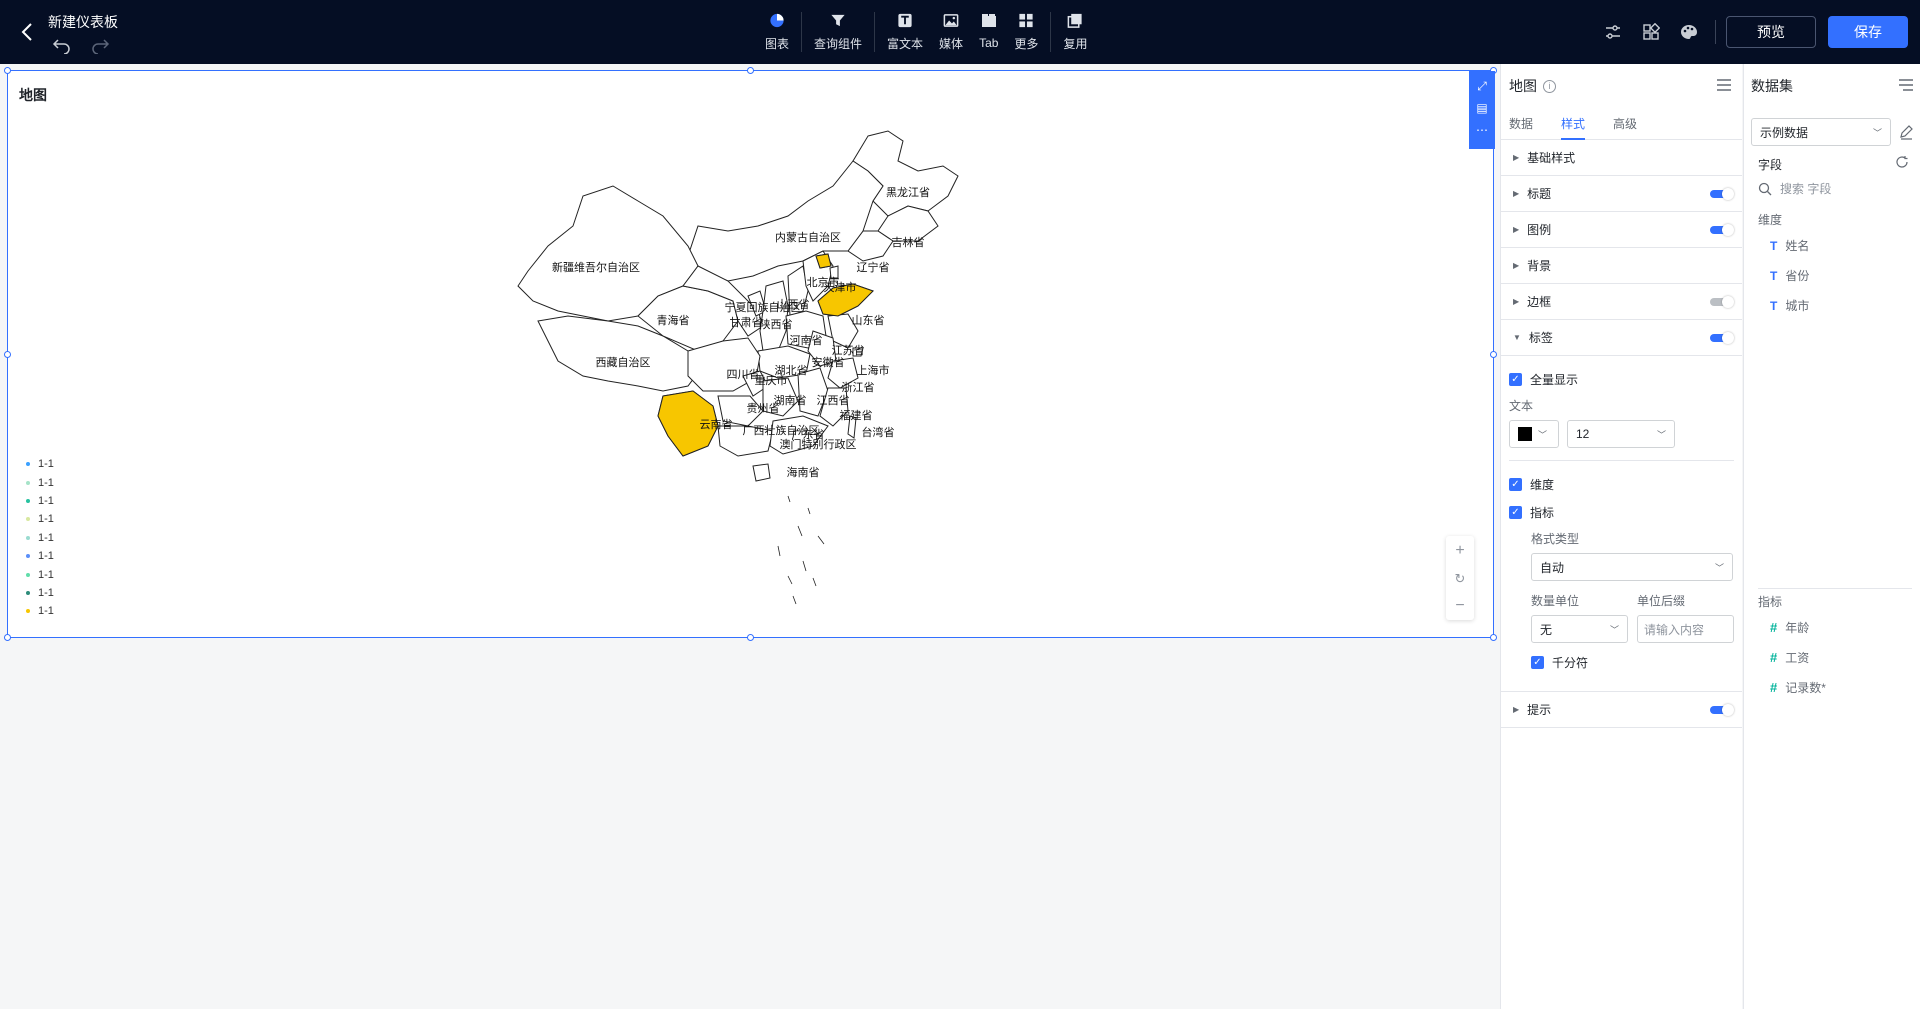 This screenshot has height=1009, width=1920. Describe the element at coordinates (1460, 578) in the screenshot. I see `zoom-reset-icon: ↻` at that location.